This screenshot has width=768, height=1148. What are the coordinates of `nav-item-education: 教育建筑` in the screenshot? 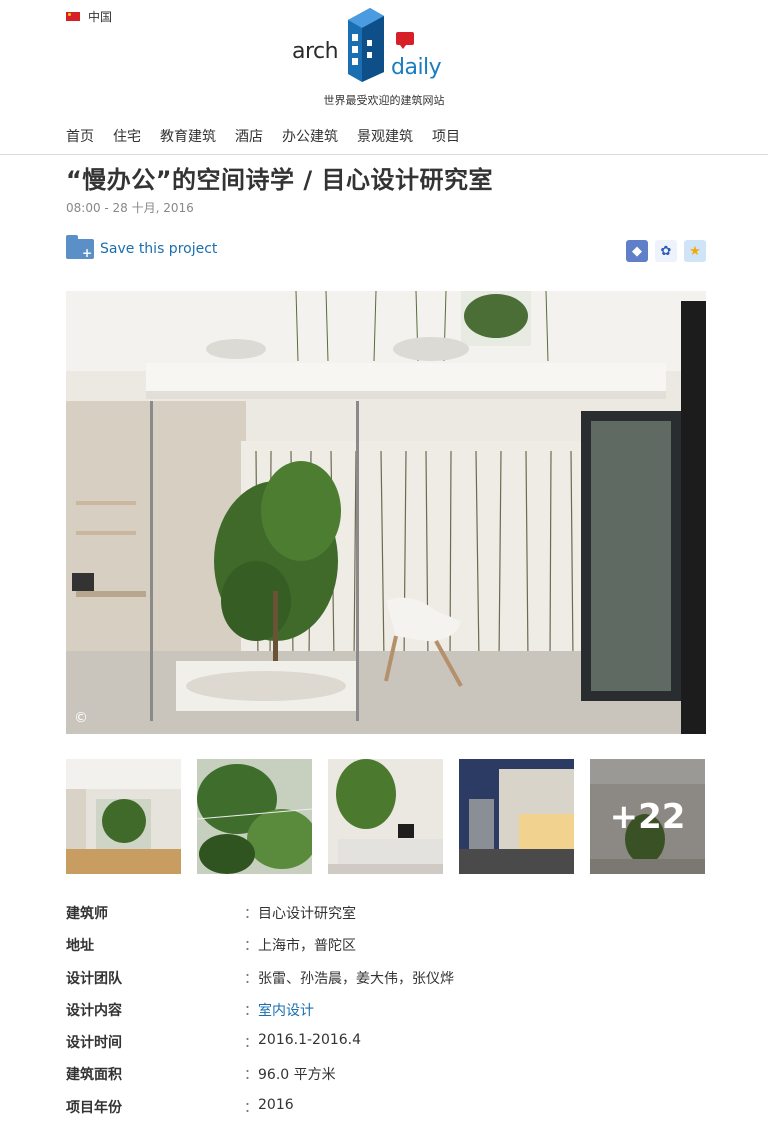 It's located at (188, 136).